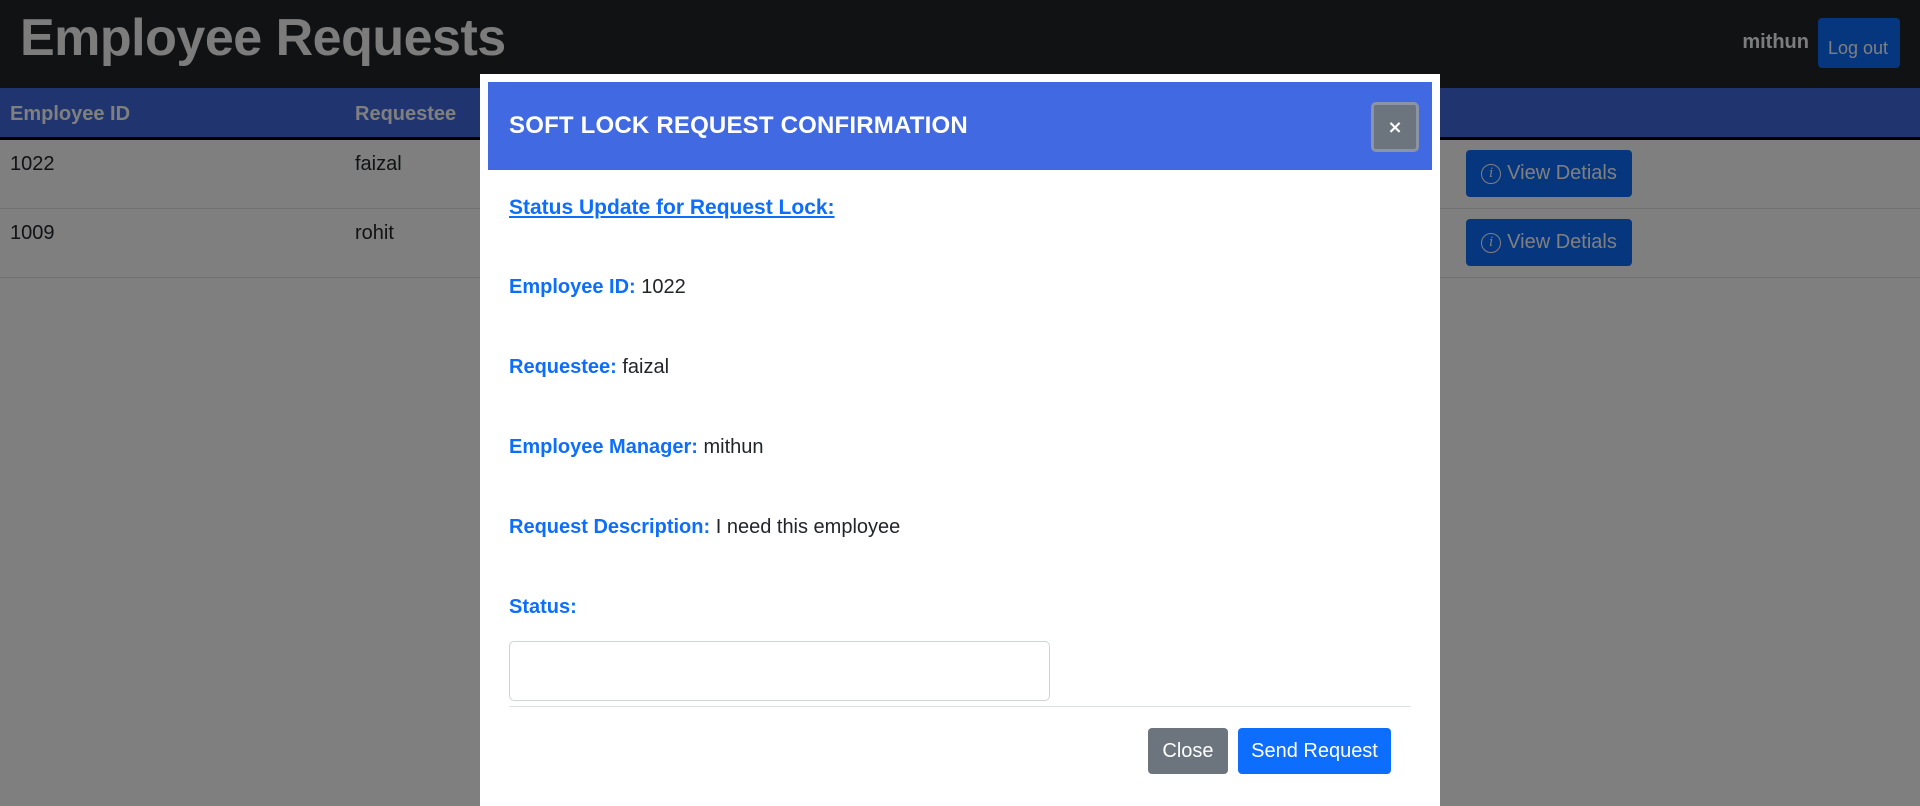 This screenshot has height=806, width=1920. Describe the element at coordinates (1188, 751) in the screenshot. I see `close-button: Close` at that location.